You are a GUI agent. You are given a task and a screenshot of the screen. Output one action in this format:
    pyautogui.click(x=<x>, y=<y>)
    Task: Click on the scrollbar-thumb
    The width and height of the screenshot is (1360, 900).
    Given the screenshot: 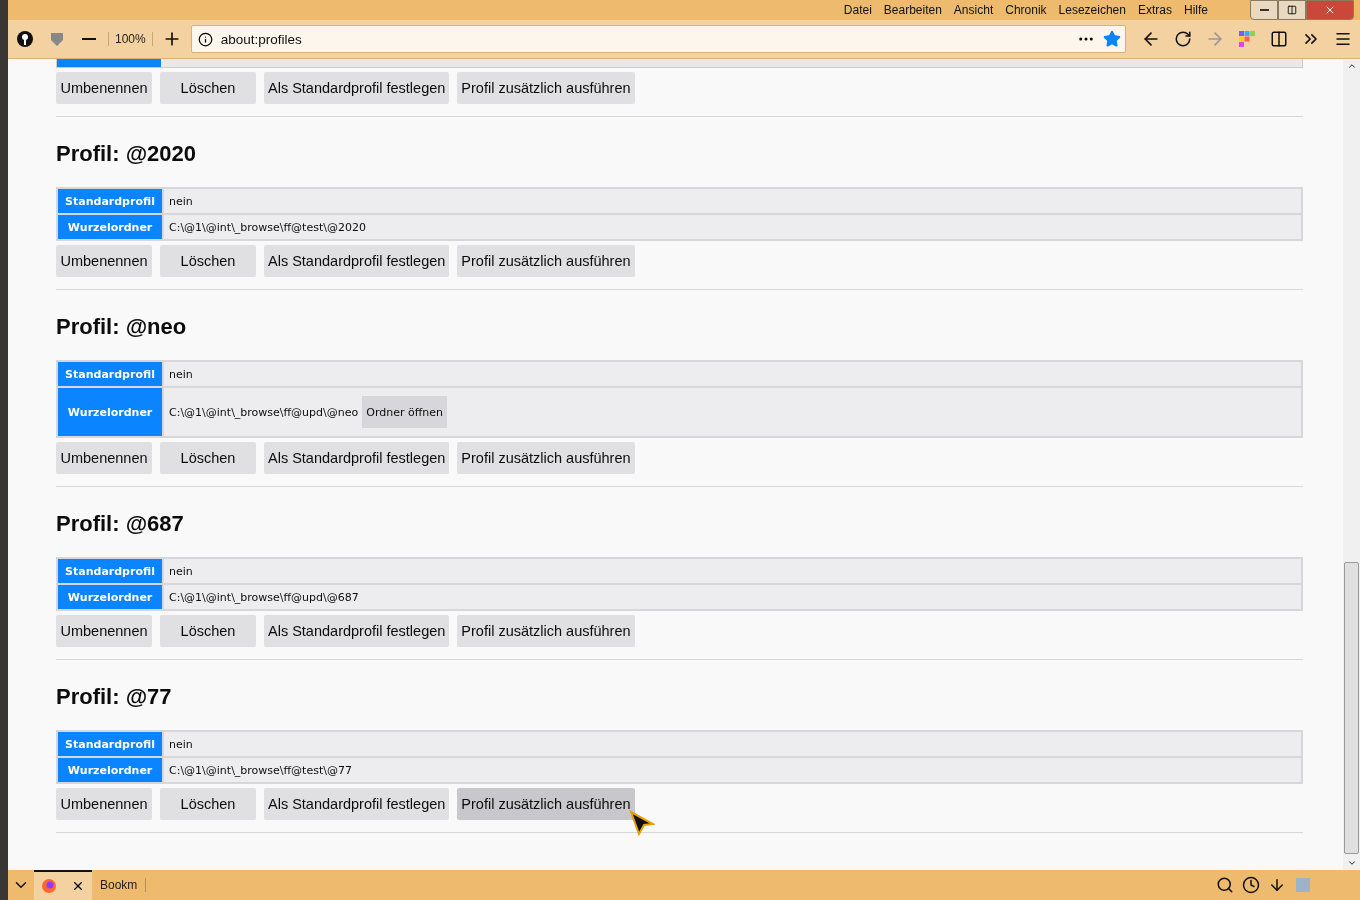 What is the action you would take?
    pyautogui.click(x=1351, y=708)
    